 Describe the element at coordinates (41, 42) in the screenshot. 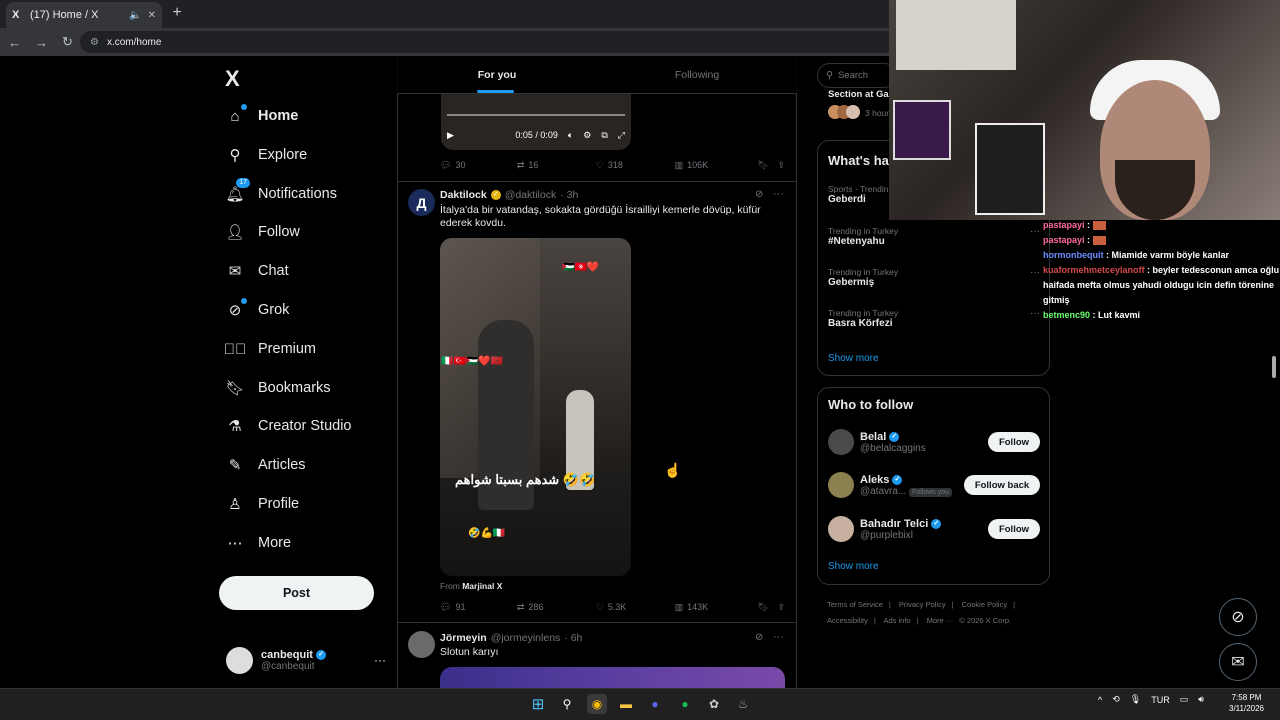

I see `forward-icon: →` at that location.